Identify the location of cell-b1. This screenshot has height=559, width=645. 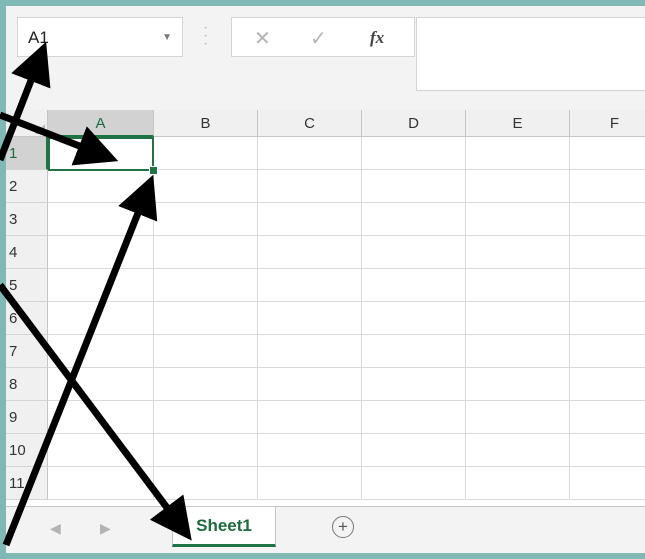
(206, 153).